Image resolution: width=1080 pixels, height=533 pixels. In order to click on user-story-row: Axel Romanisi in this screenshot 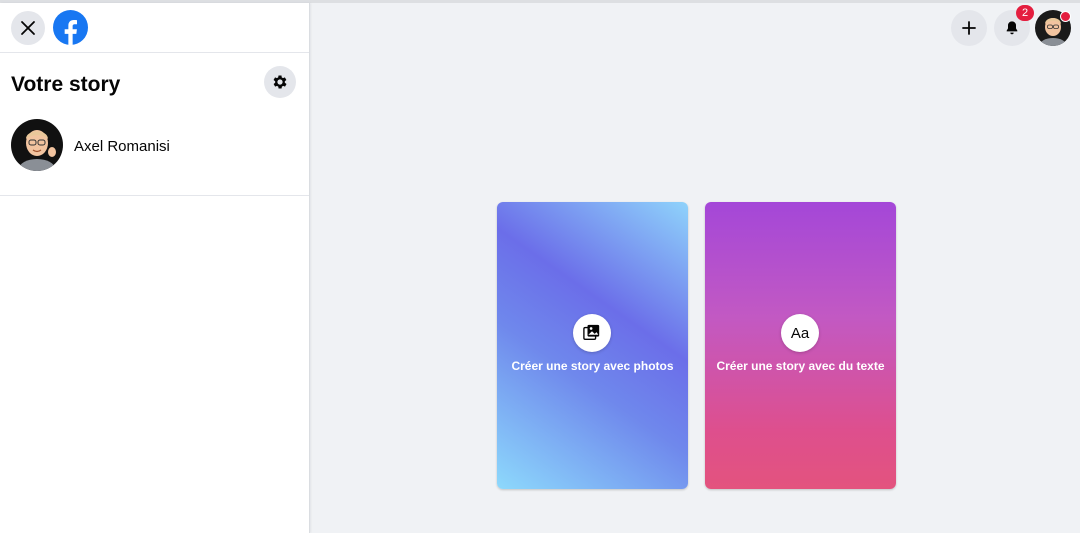, I will do `click(154, 147)`.